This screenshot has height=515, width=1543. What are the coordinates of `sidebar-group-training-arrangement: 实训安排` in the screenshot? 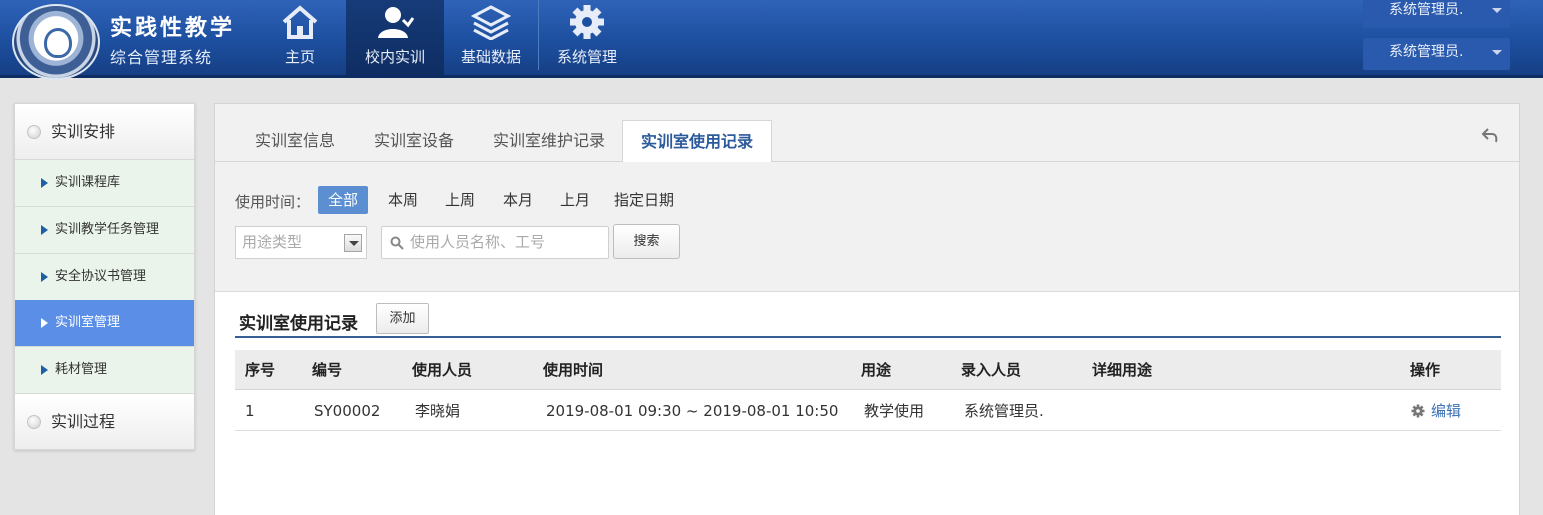 It's located at (104, 132).